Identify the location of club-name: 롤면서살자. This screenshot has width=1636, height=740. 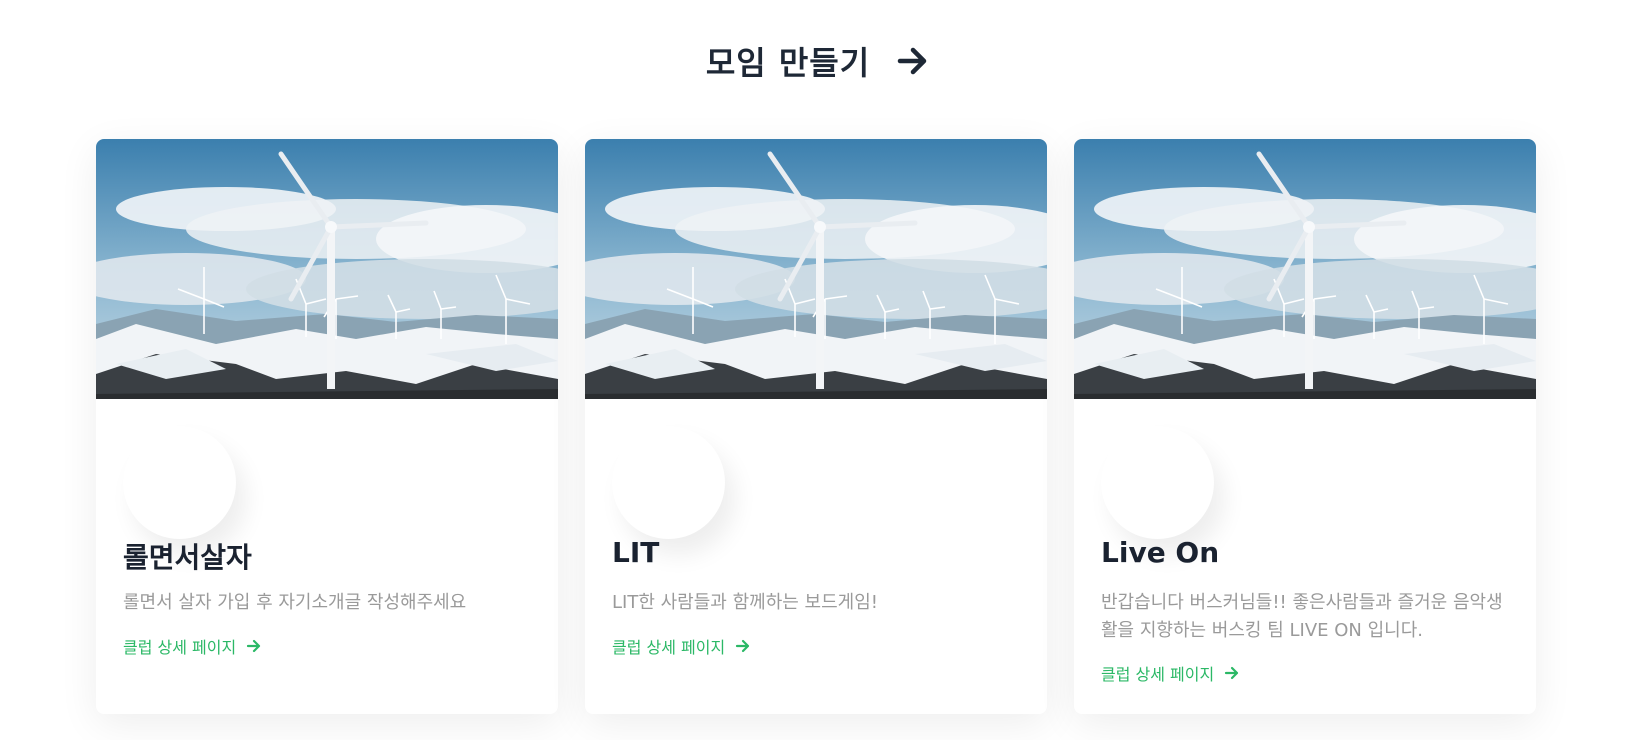
(187, 557).